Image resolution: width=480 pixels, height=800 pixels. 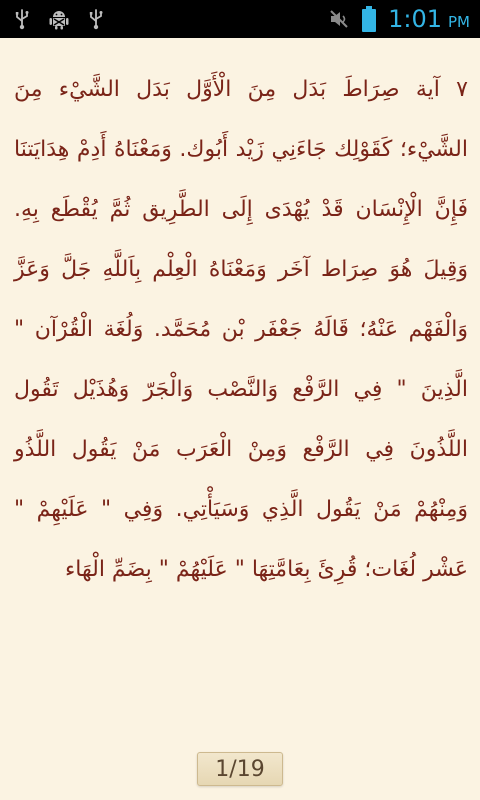 What do you see at coordinates (240, 769) in the screenshot?
I see `page-indicator-button: 1/19` at bounding box center [240, 769].